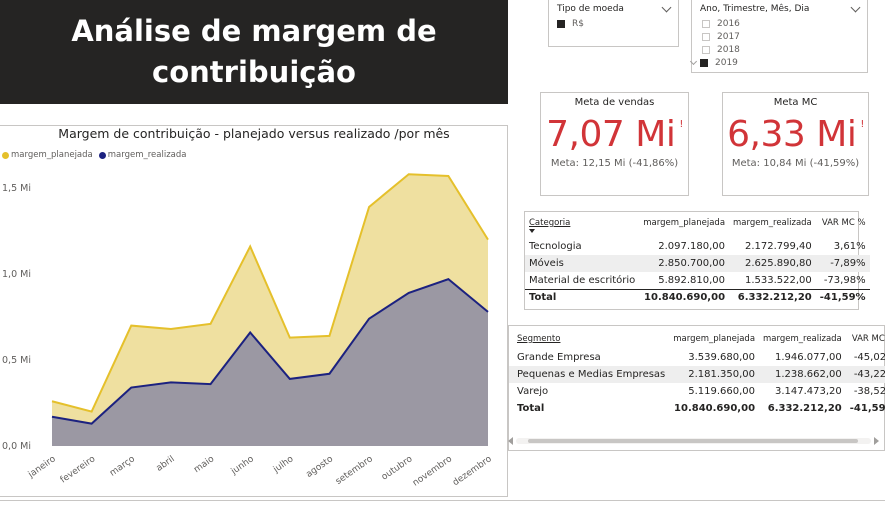  What do you see at coordinates (16, 446) in the screenshot?
I see `y-tick-label: 0,0 Mi` at bounding box center [16, 446].